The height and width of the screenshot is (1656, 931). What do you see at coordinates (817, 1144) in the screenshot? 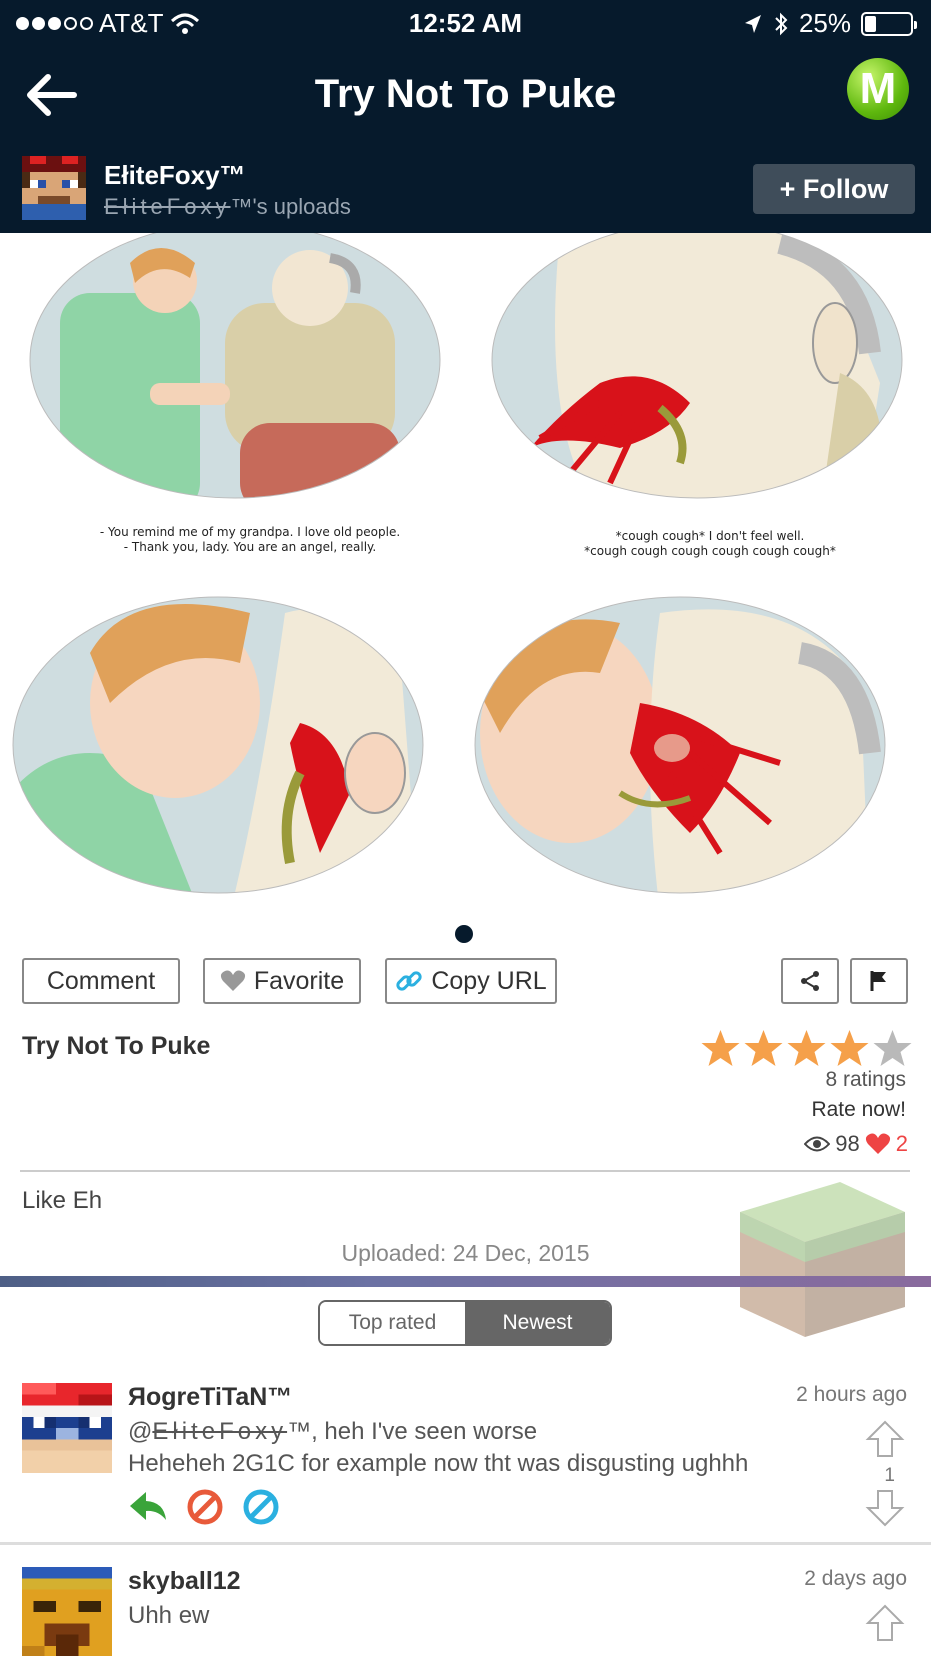
I see `eye-icon` at bounding box center [817, 1144].